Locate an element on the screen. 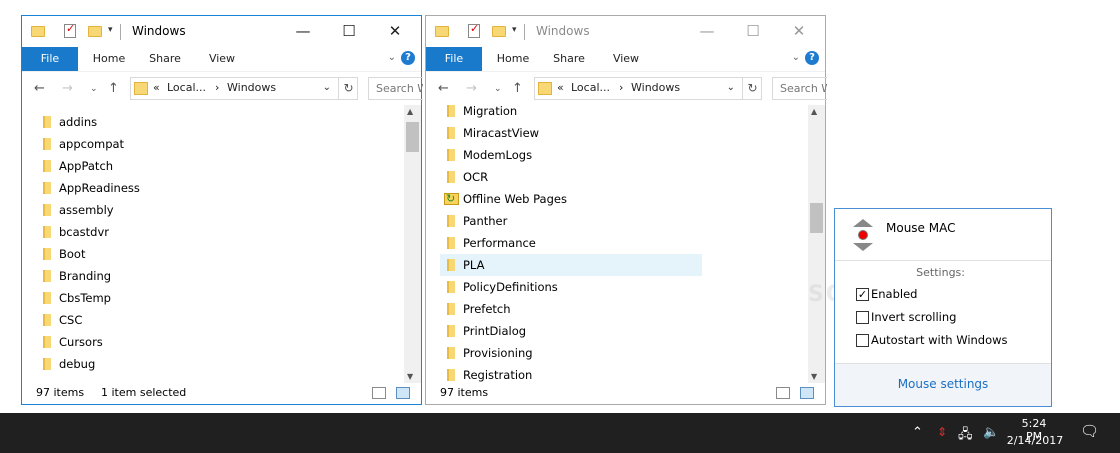 This screenshot has height=453, width=1120. volume-icon: 🔈 is located at coordinates (991, 432).